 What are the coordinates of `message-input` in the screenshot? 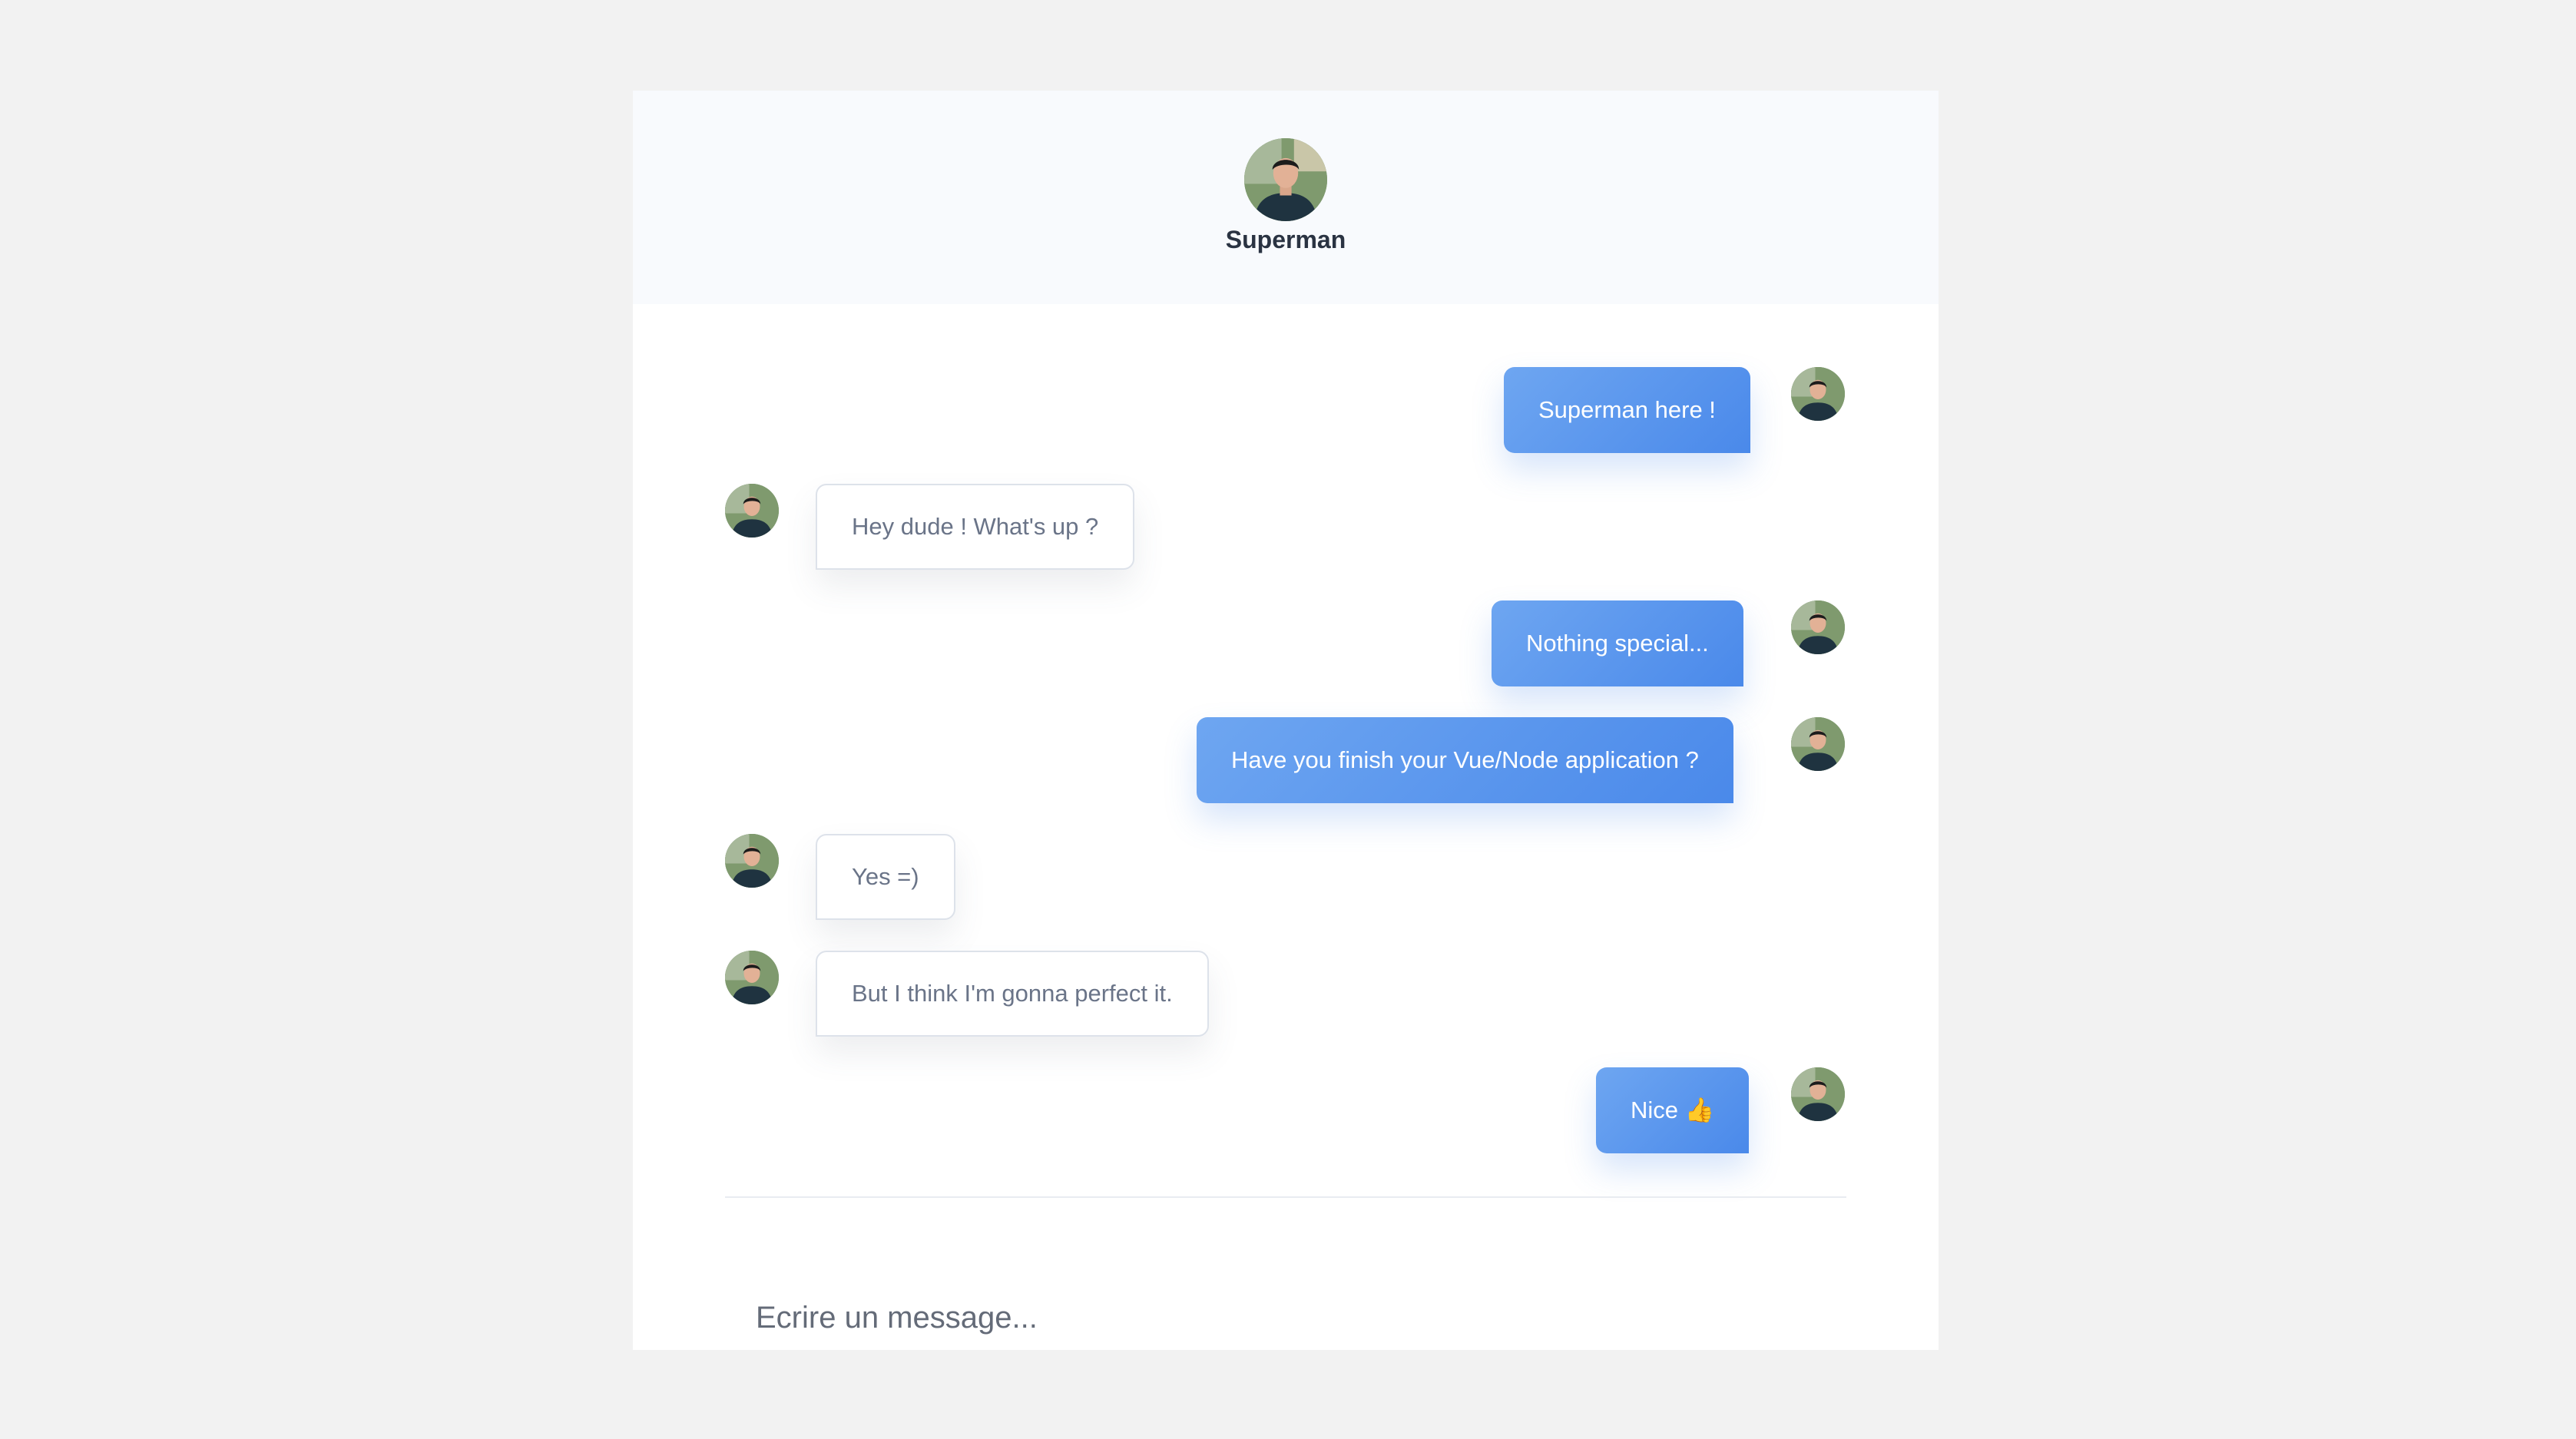 It's located at (1285, 1318).